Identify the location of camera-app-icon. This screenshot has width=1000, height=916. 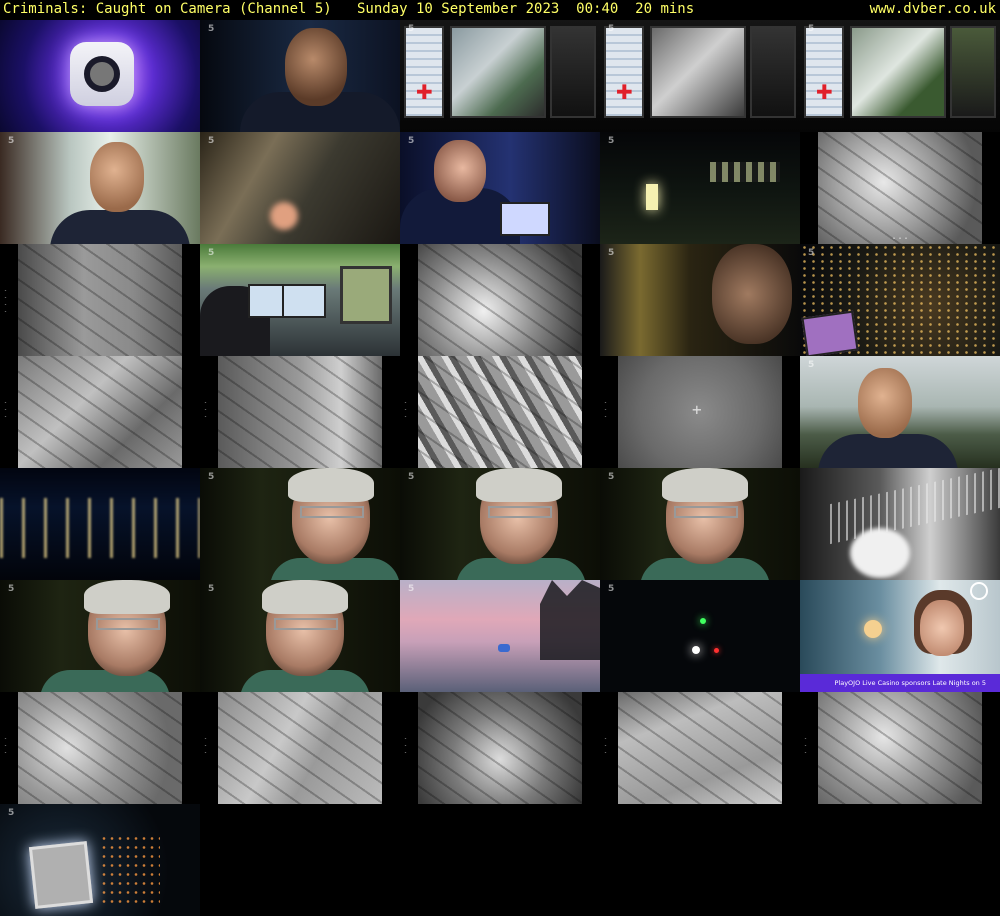
(102, 74).